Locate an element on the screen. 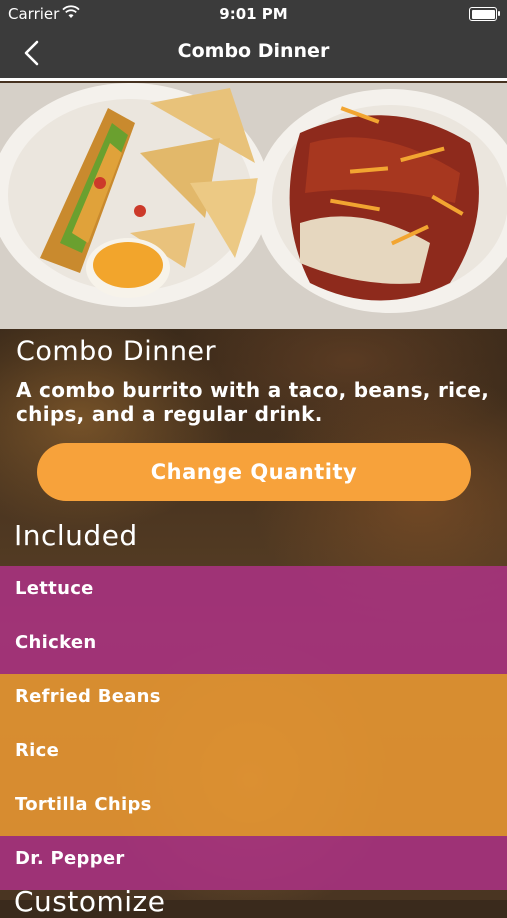 This screenshot has height=918, width=507. navigation-bar: Combo Dinner is located at coordinates (253, 54).